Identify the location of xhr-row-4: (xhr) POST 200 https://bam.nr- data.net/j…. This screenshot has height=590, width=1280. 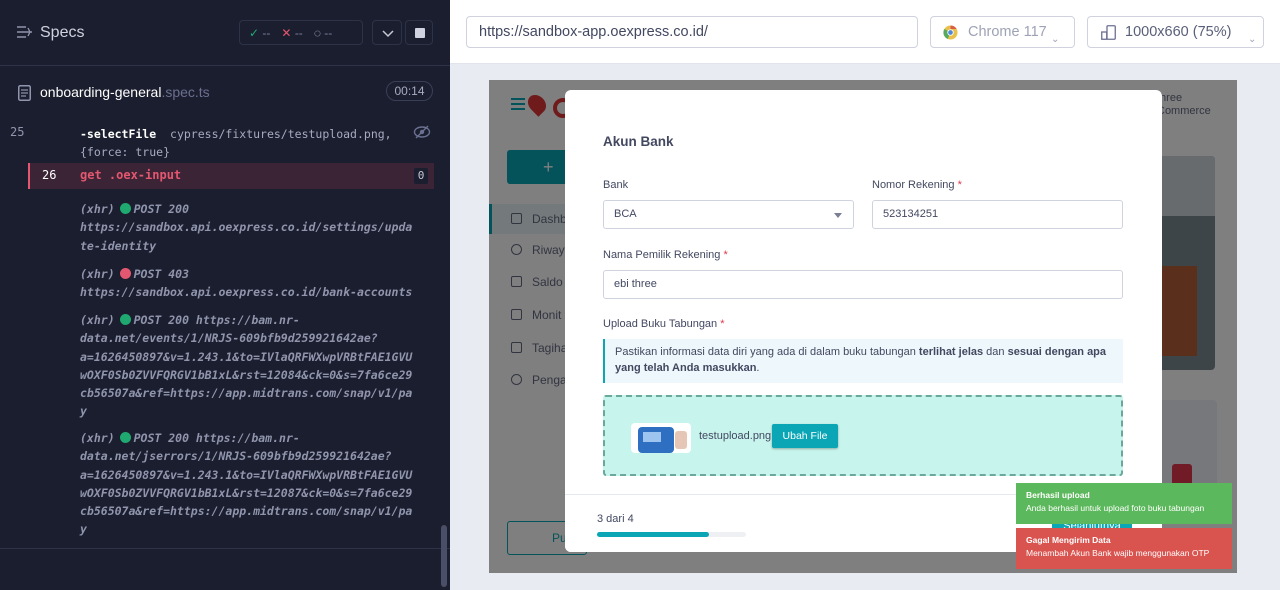
(232, 484).